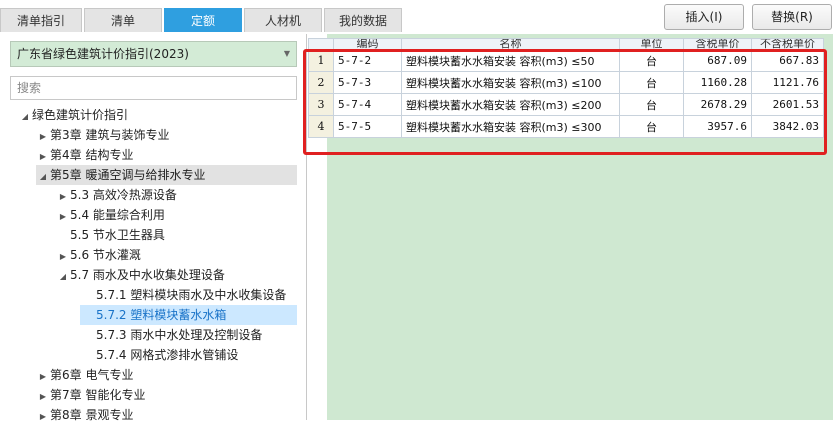  Describe the element at coordinates (321, 104) in the screenshot. I see `row-number: 3` at that location.